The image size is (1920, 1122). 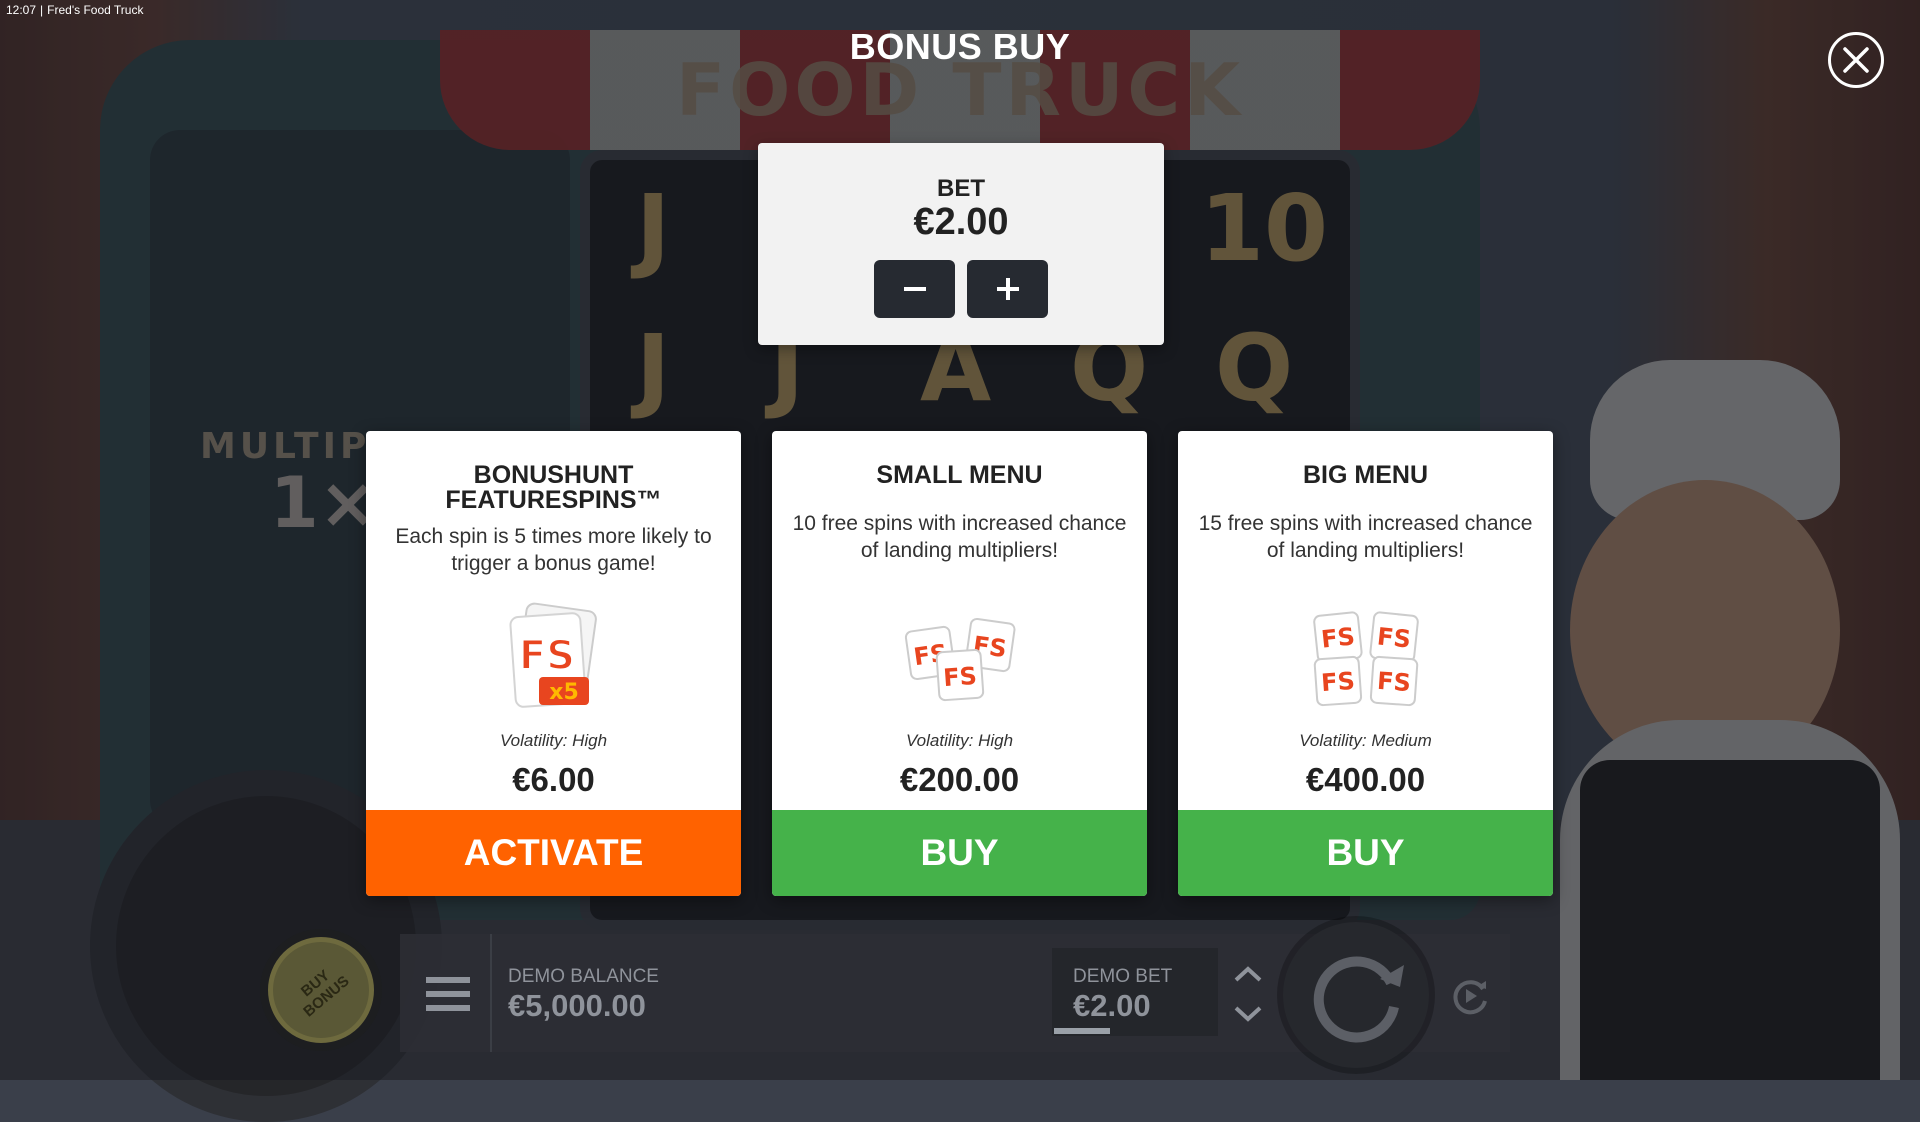 I want to click on divider, so click(x=491, y=993).